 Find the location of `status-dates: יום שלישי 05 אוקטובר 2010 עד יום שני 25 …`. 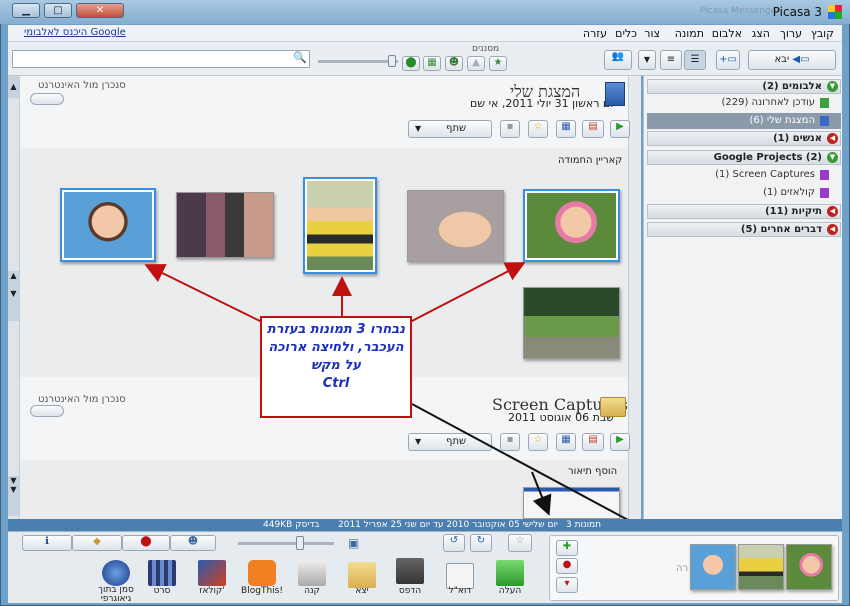

status-dates: יום שלישי 05 אוקטובר 2010 עד יום שני 25 … is located at coordinates (448, 525).